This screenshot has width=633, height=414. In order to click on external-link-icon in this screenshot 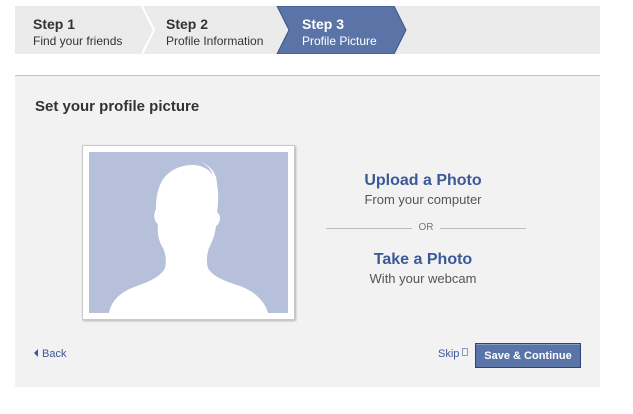, I will do `click(465, 352)`.